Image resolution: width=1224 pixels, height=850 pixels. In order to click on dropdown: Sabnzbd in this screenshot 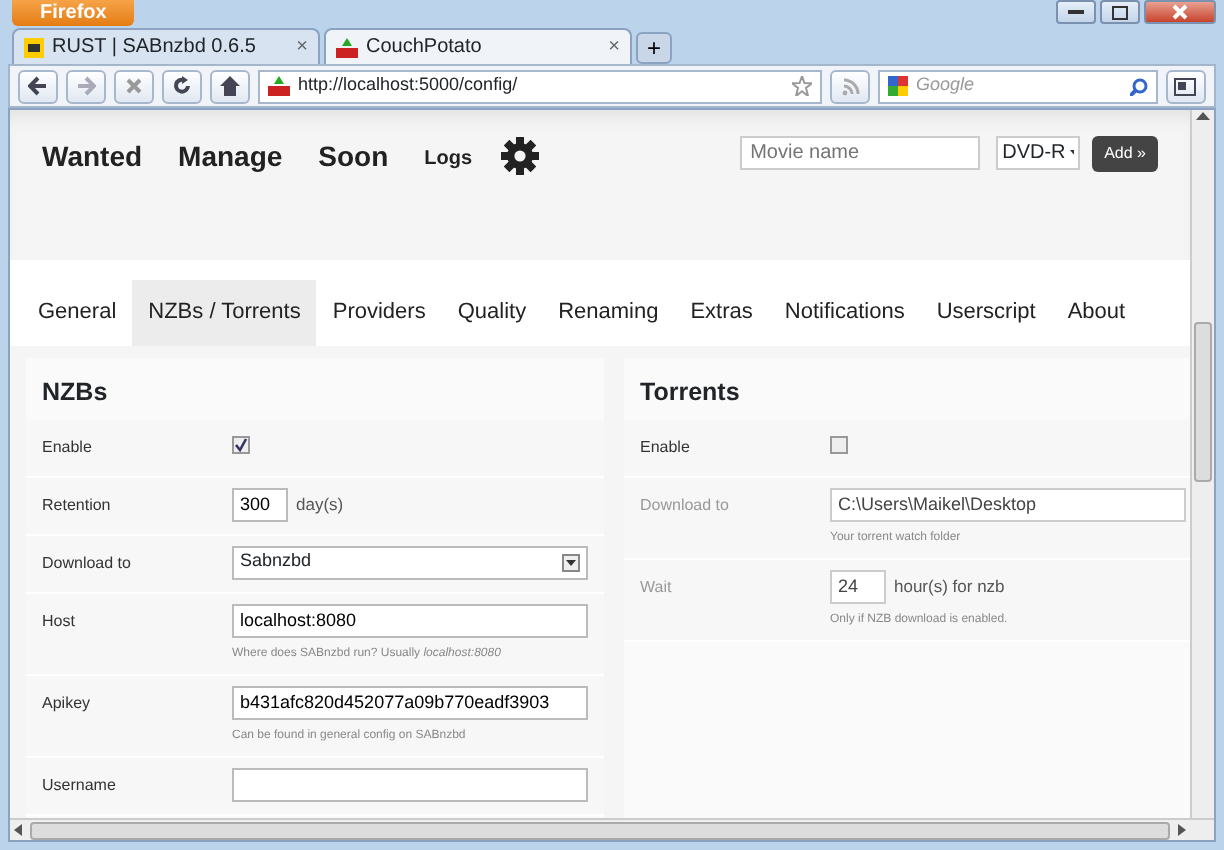, I will do `click(410, 562)`.